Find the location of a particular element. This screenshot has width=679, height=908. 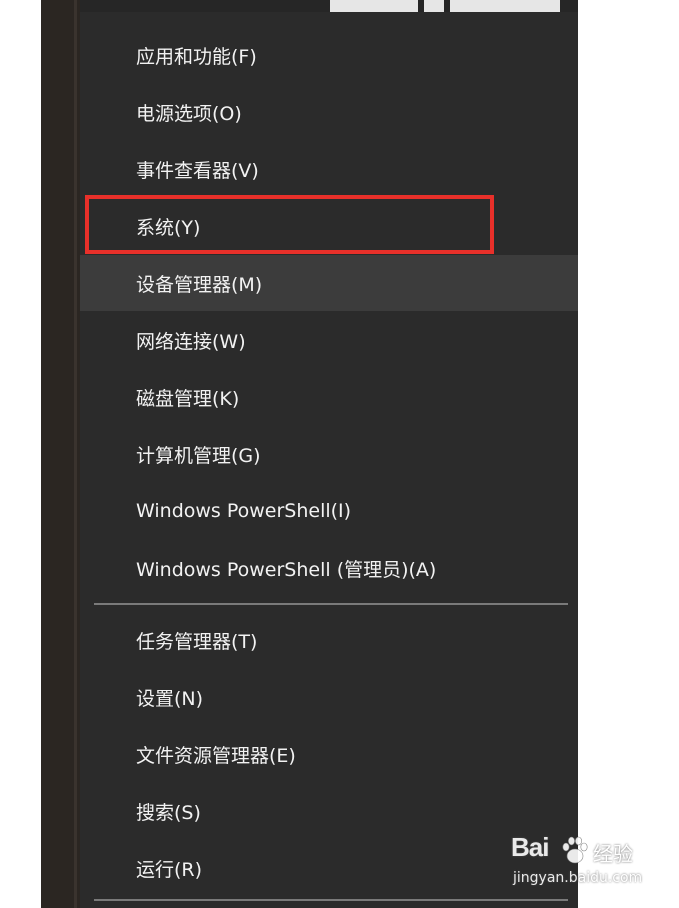

menu-item-network-connections: 网络连接(W) is located at coordinates (329, 340).